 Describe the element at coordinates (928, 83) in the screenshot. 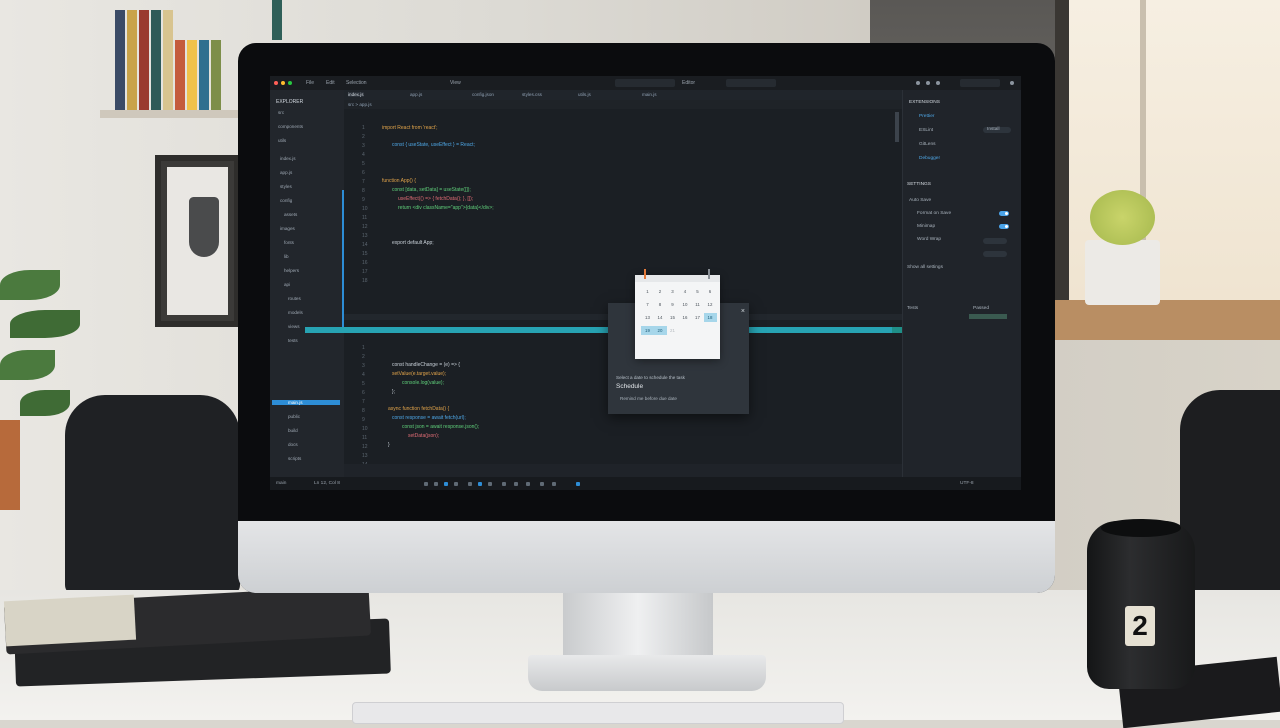

I see `account-icon` at that location.